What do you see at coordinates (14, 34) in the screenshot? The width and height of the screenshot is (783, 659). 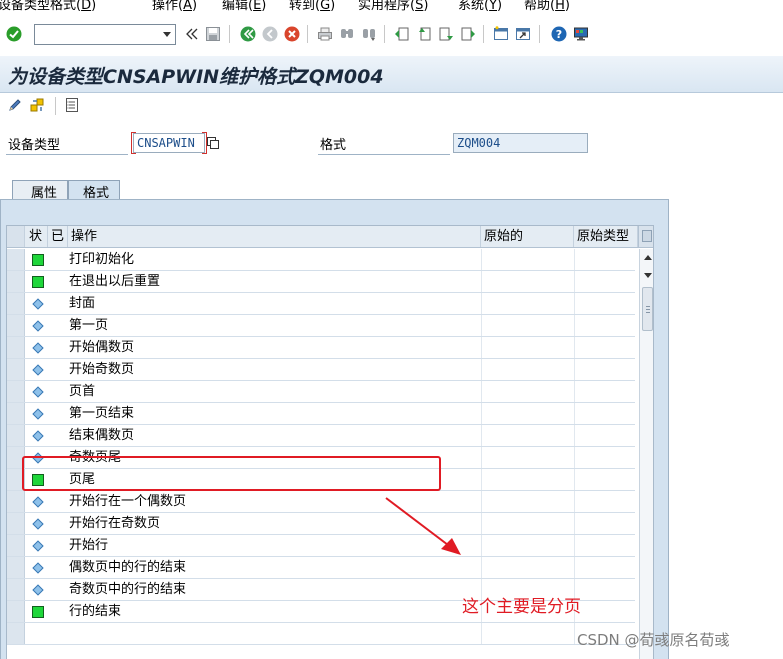 I see `enter-check-icon` at bounding box center [14, 34].